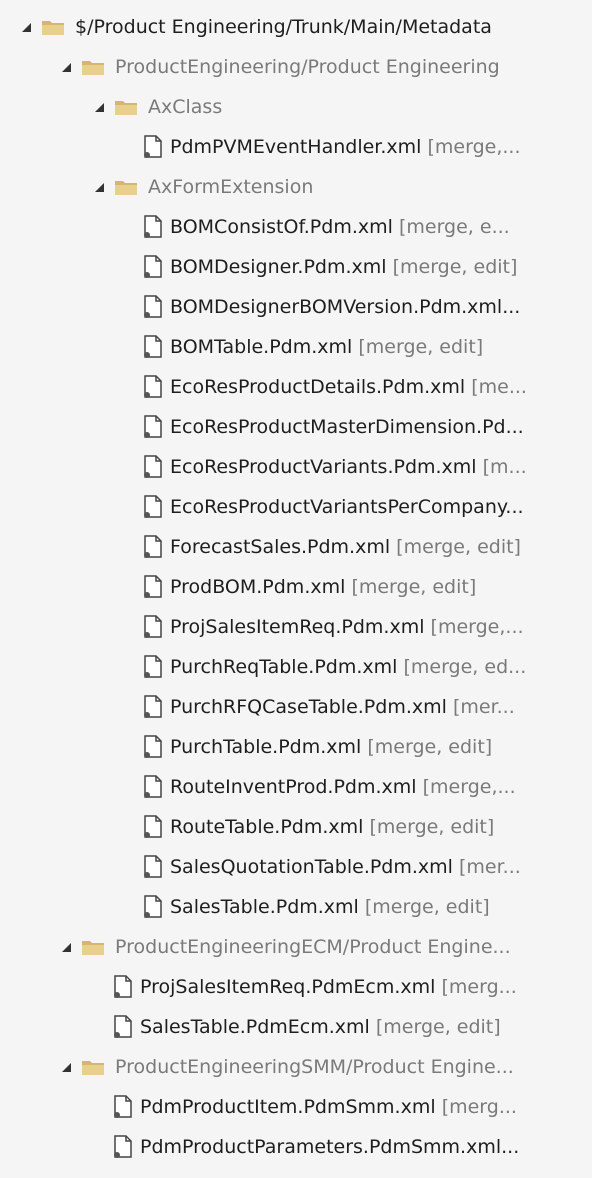  Describe the element at coordinates (288, 987) in the screenshot. I see `file-name: ProjSalesItemReq.PdmEcm.xml` at that location.